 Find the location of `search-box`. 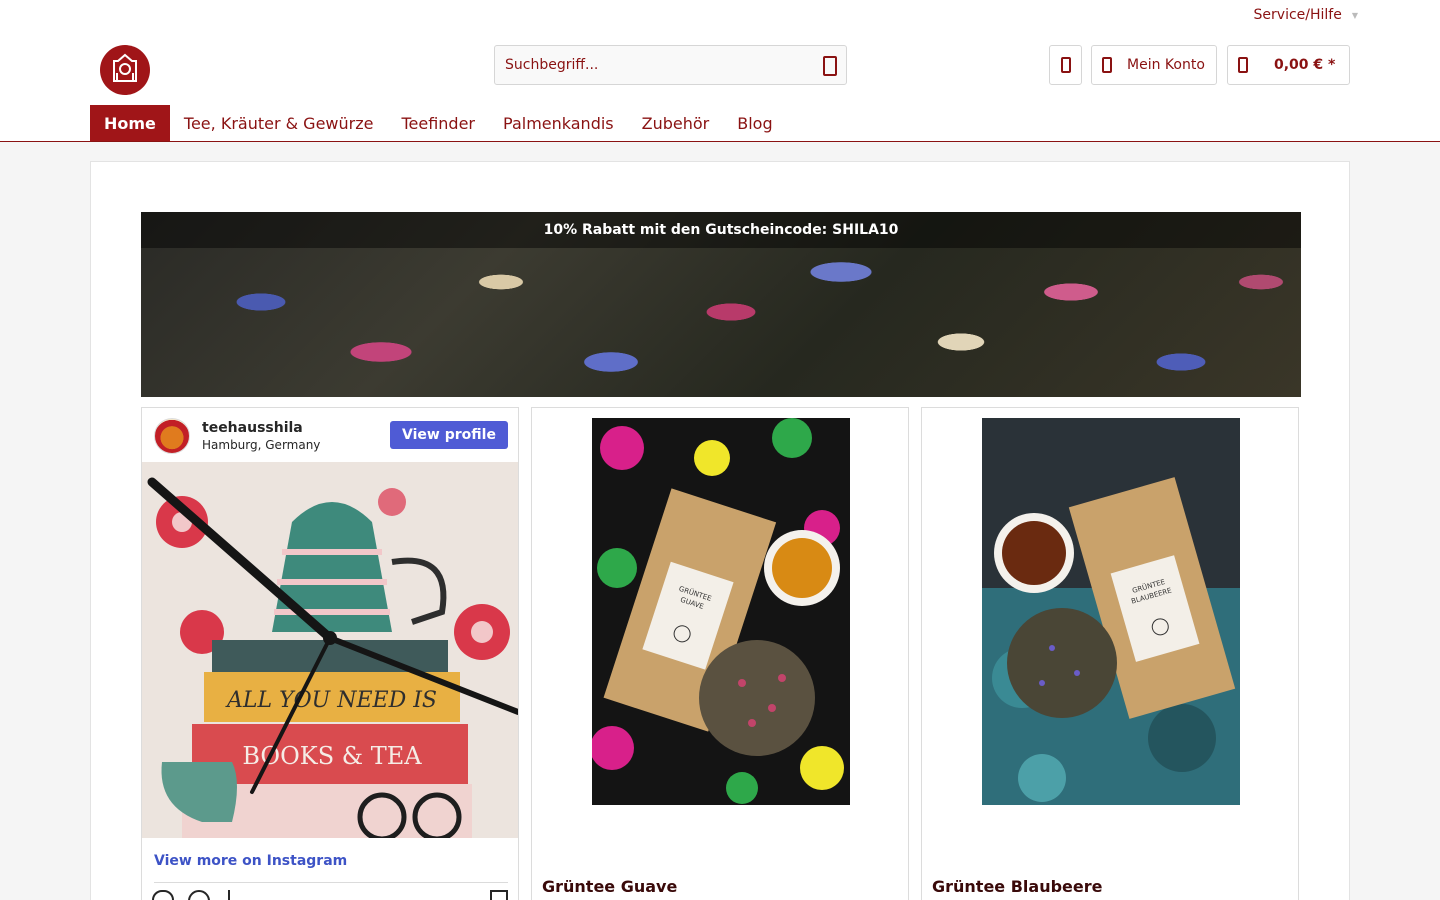

search-box is located at coordinates (670, 65).